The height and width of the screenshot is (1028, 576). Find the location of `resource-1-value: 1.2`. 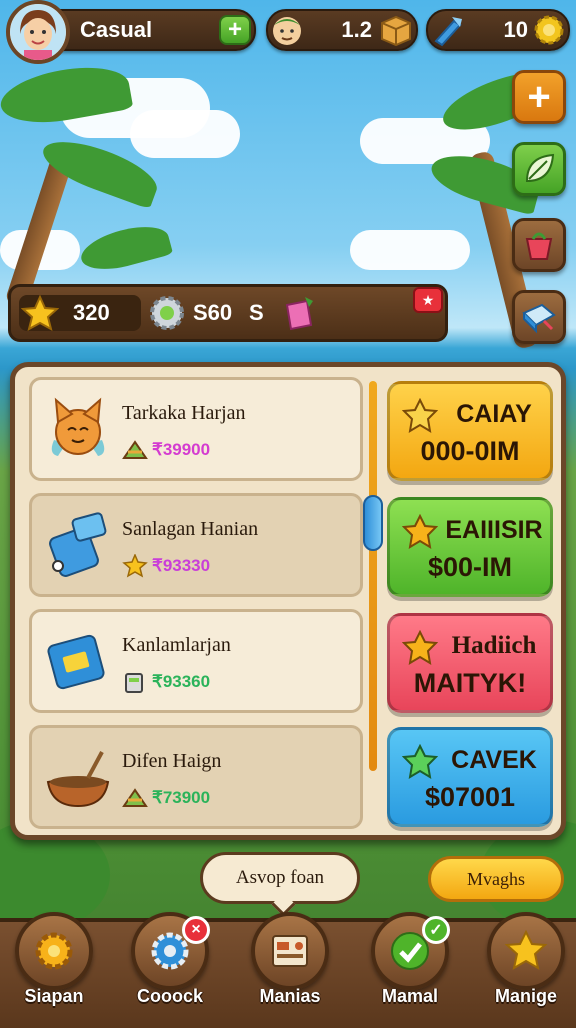

resource-1-value: 1.2 is located at coordinates (356, 29).